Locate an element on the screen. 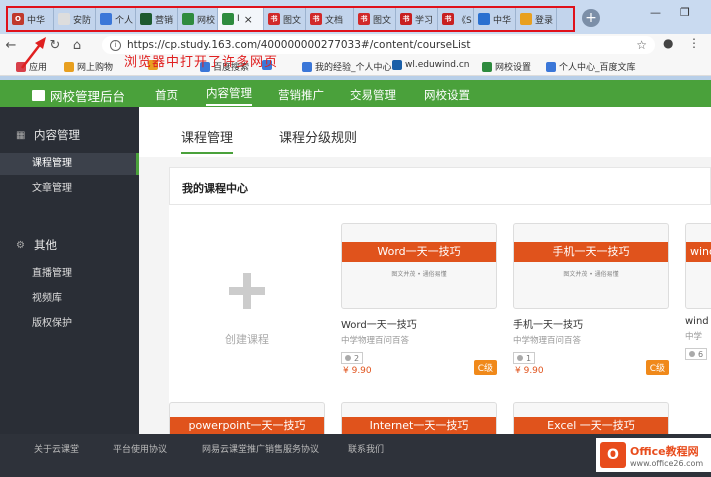 The image size is (711, 477). watermark-text: Office教程网 www.office26.com is located at coordinates (666, 455).